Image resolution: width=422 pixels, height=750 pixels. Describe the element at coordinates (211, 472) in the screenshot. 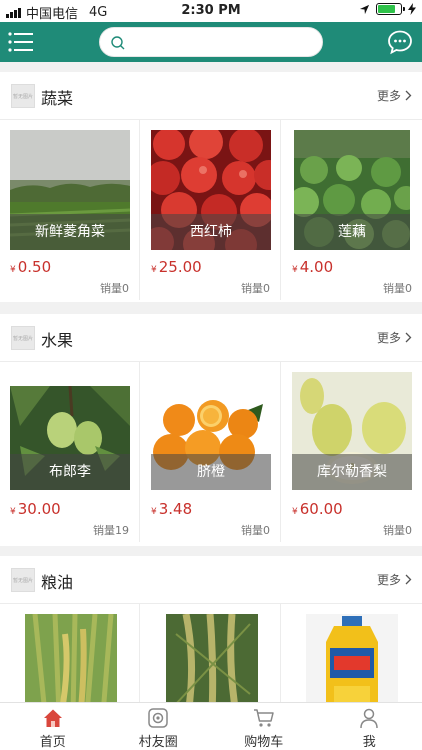

I see `product-name: 脐橙` at that location.